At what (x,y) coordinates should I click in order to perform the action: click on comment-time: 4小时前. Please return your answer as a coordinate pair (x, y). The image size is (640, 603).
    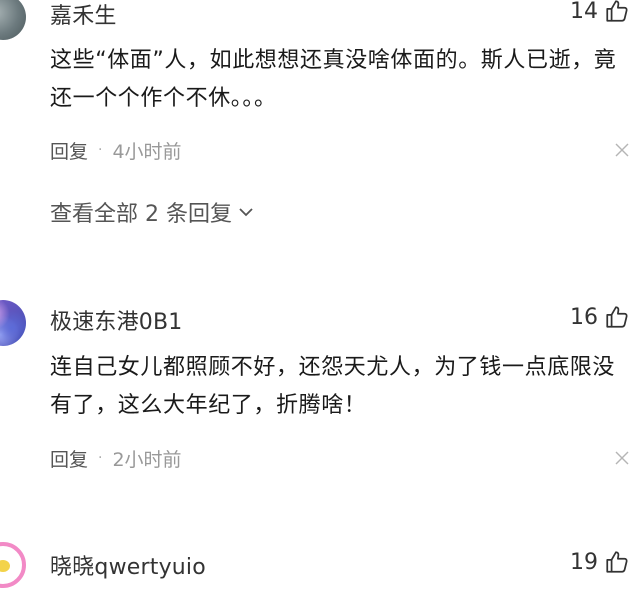
    Looking at the image, I should click on (147, 151).